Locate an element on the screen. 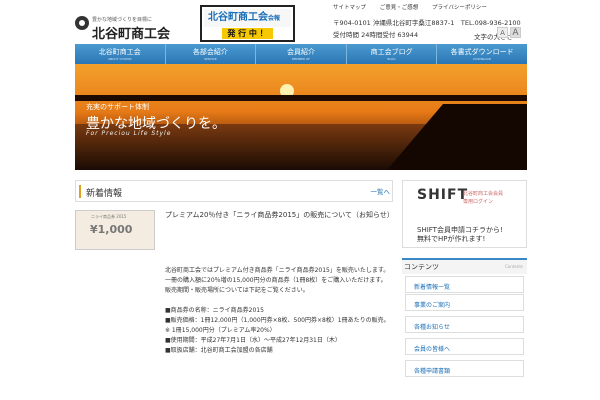 Image resolution: width=600 pixels, height=400 pixels. article-line: 北谷町商工会ではプレミアム付き商品券「ニライ商品券2015」を販売いたします。 is located at coordinates (277, 270).